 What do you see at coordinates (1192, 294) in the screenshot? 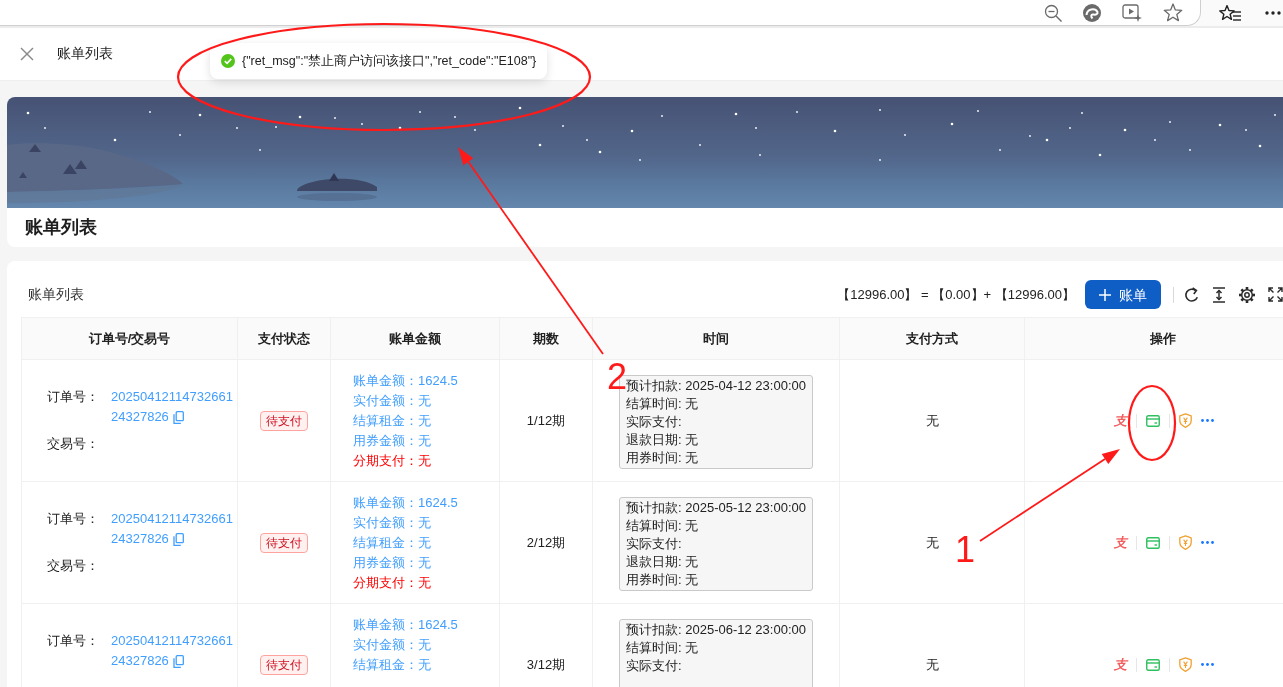
I see `reload-icon` at bounding box center [1192, 294].